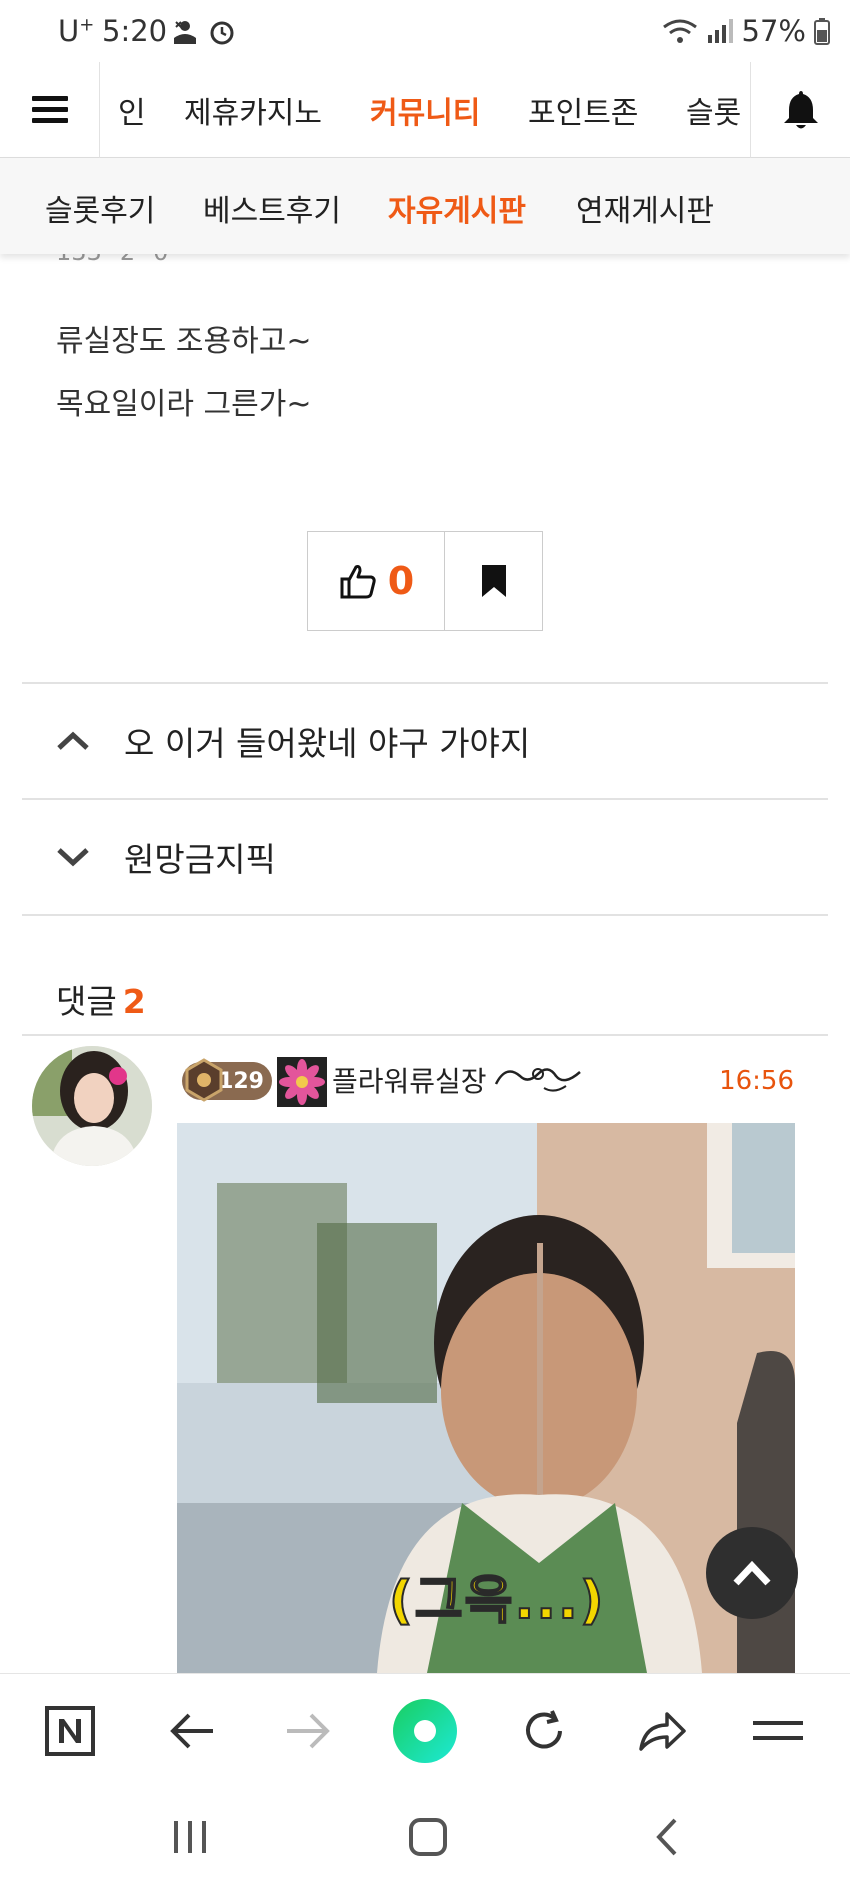 This screenshot has height=1889, width=850. What do you see at coordinates (132, 110) in the screenshot?
I see `nav-item-partial: 인` at bounding box center [132, 110].